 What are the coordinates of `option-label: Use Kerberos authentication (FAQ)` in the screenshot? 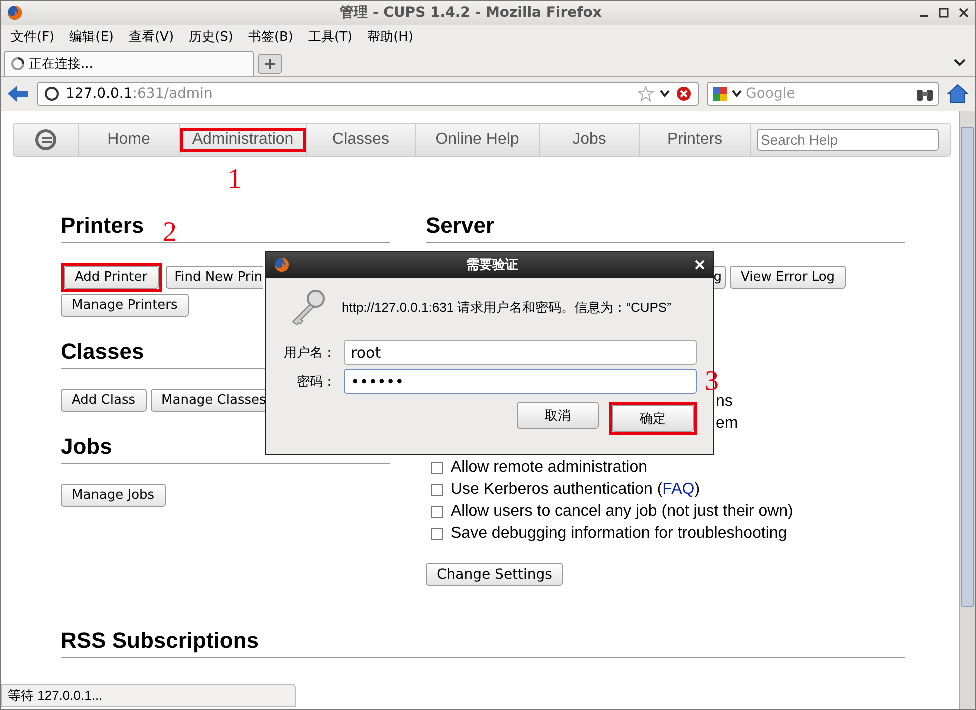 It's located at (575, 490).